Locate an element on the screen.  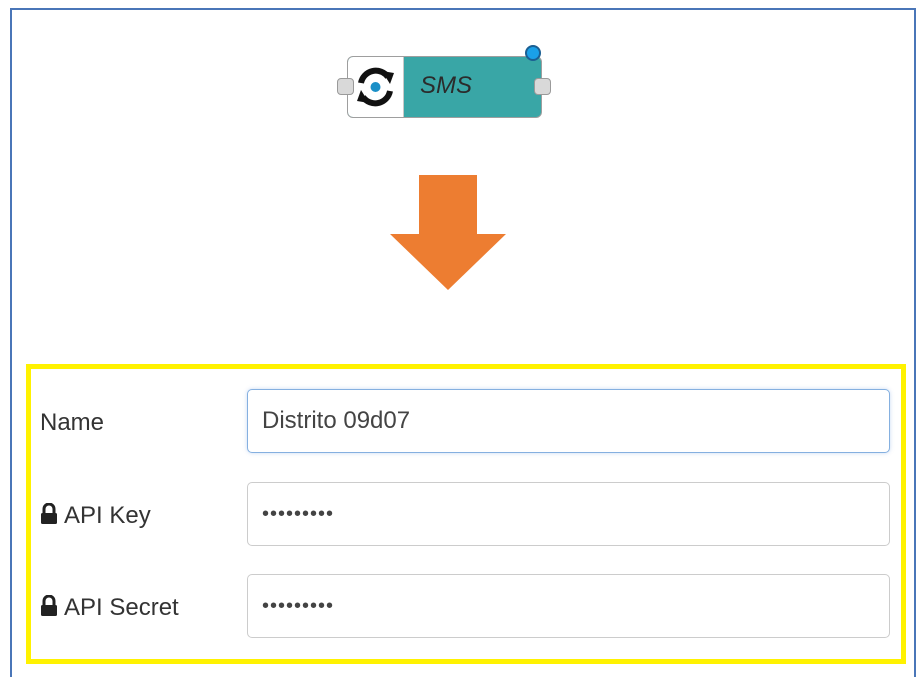
node-body: SMS is located at coordinates (444, 87).